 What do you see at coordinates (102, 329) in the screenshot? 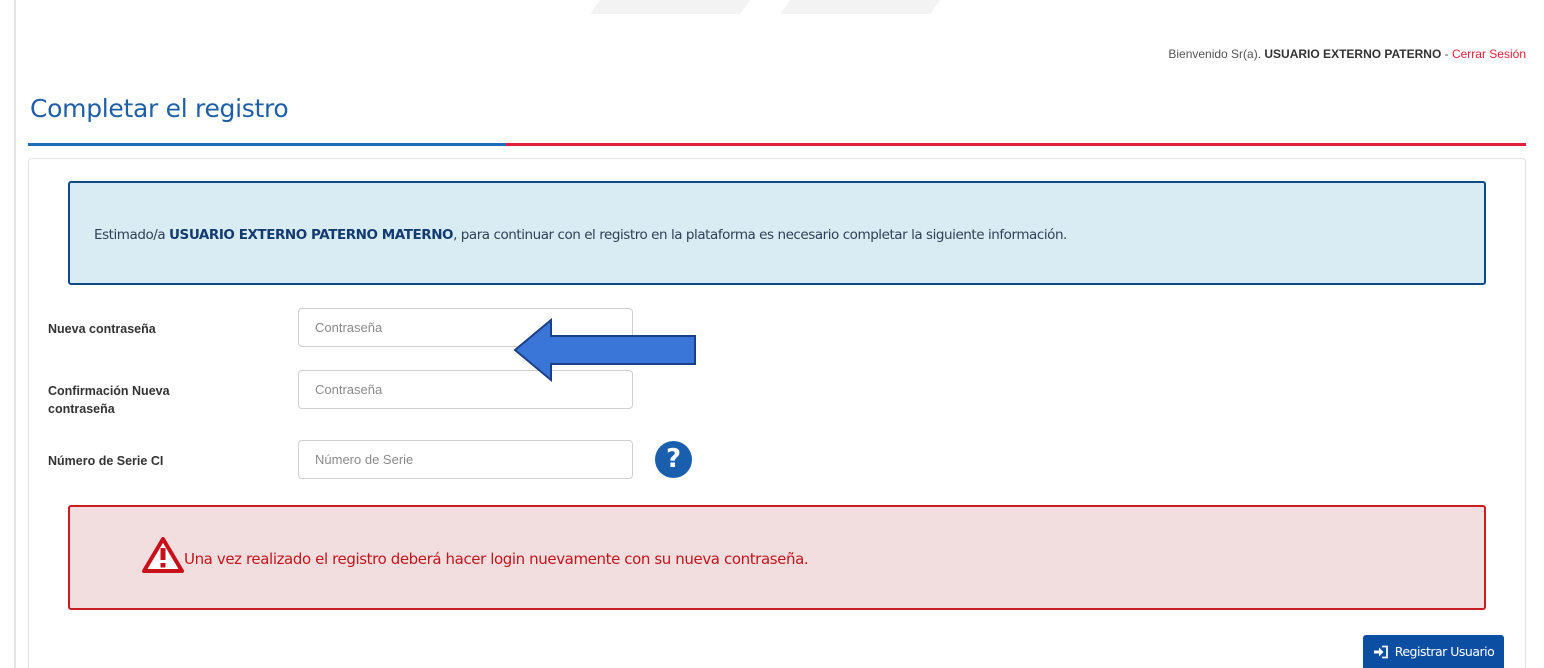
I see `new-password-label: Nueva contraseña` at bounding box center [102, 329].